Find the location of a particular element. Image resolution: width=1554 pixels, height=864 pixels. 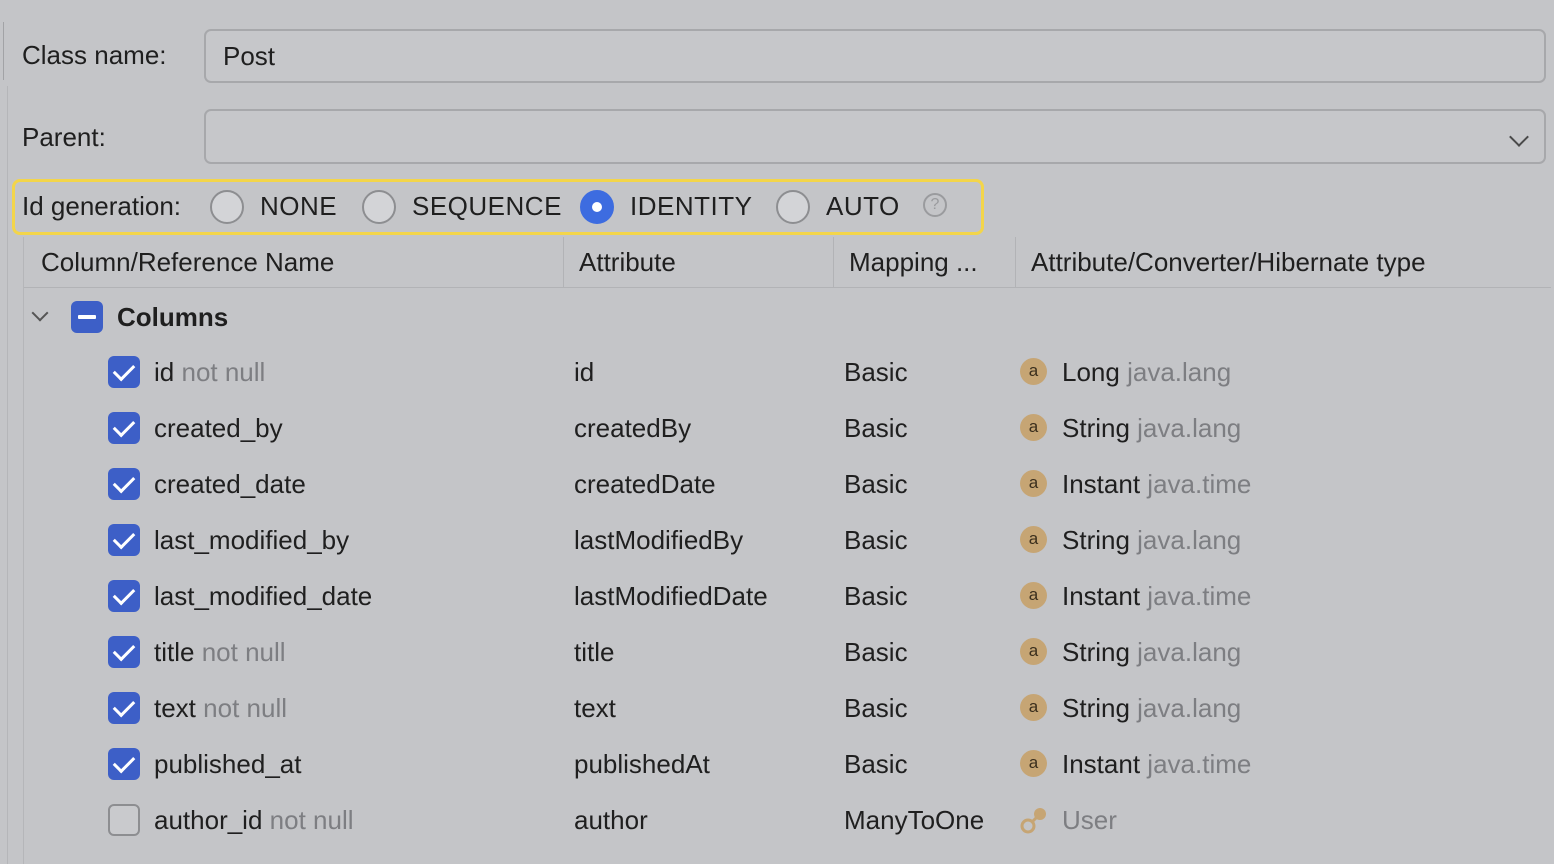

attribute-cell: title is located at coordinates (594, 652).